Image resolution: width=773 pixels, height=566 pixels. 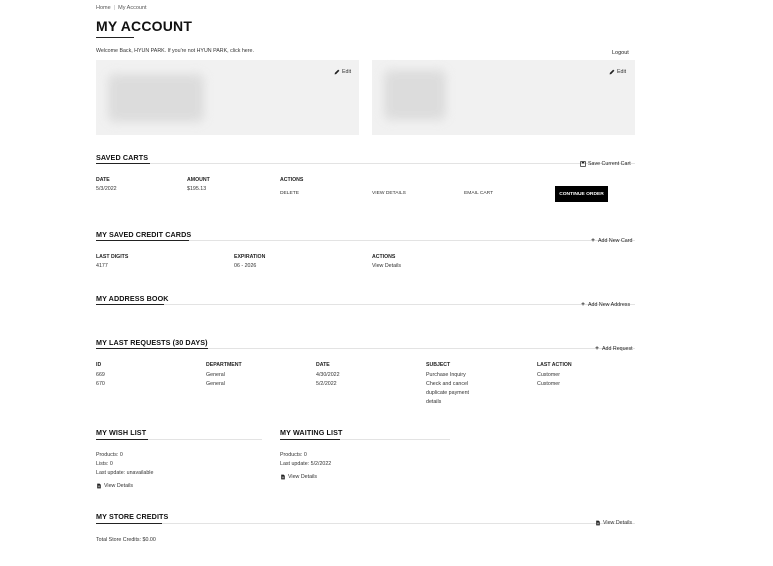 I want to click on add-new-address-button: + Add New Address, so click(x=605, y=304).